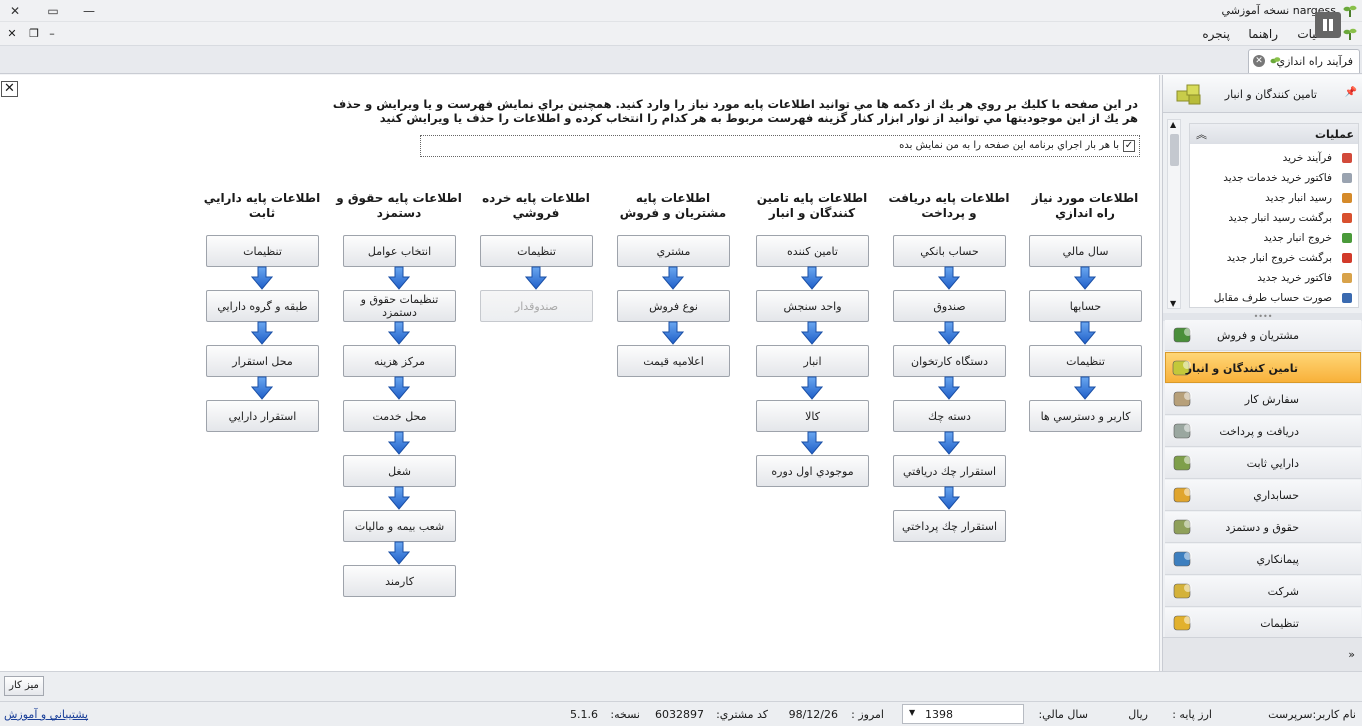 Image resolution: width=1362 pixels, height=726 pixels. I want to click on ops-item: رسيد انبار جديد, so click(1272, 198).